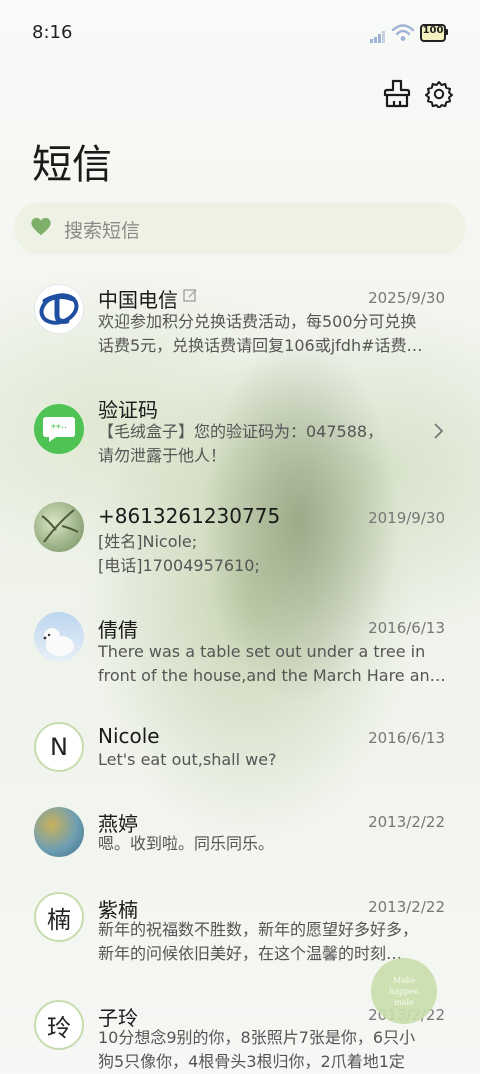 Image resolution: width=480 pixels, height=1074 pixels. I want to click on heart-icon, so click(41, 229).